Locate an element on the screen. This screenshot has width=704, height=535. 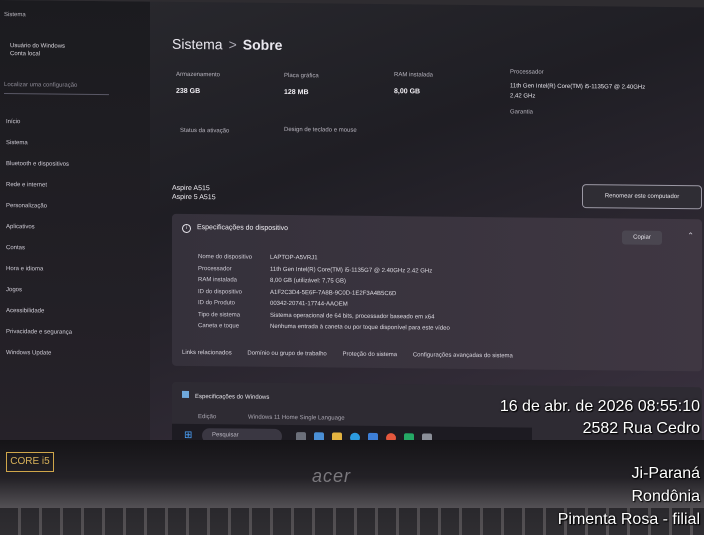
chevron-up-icon: ⌃ is located at coordinates (690, 235).